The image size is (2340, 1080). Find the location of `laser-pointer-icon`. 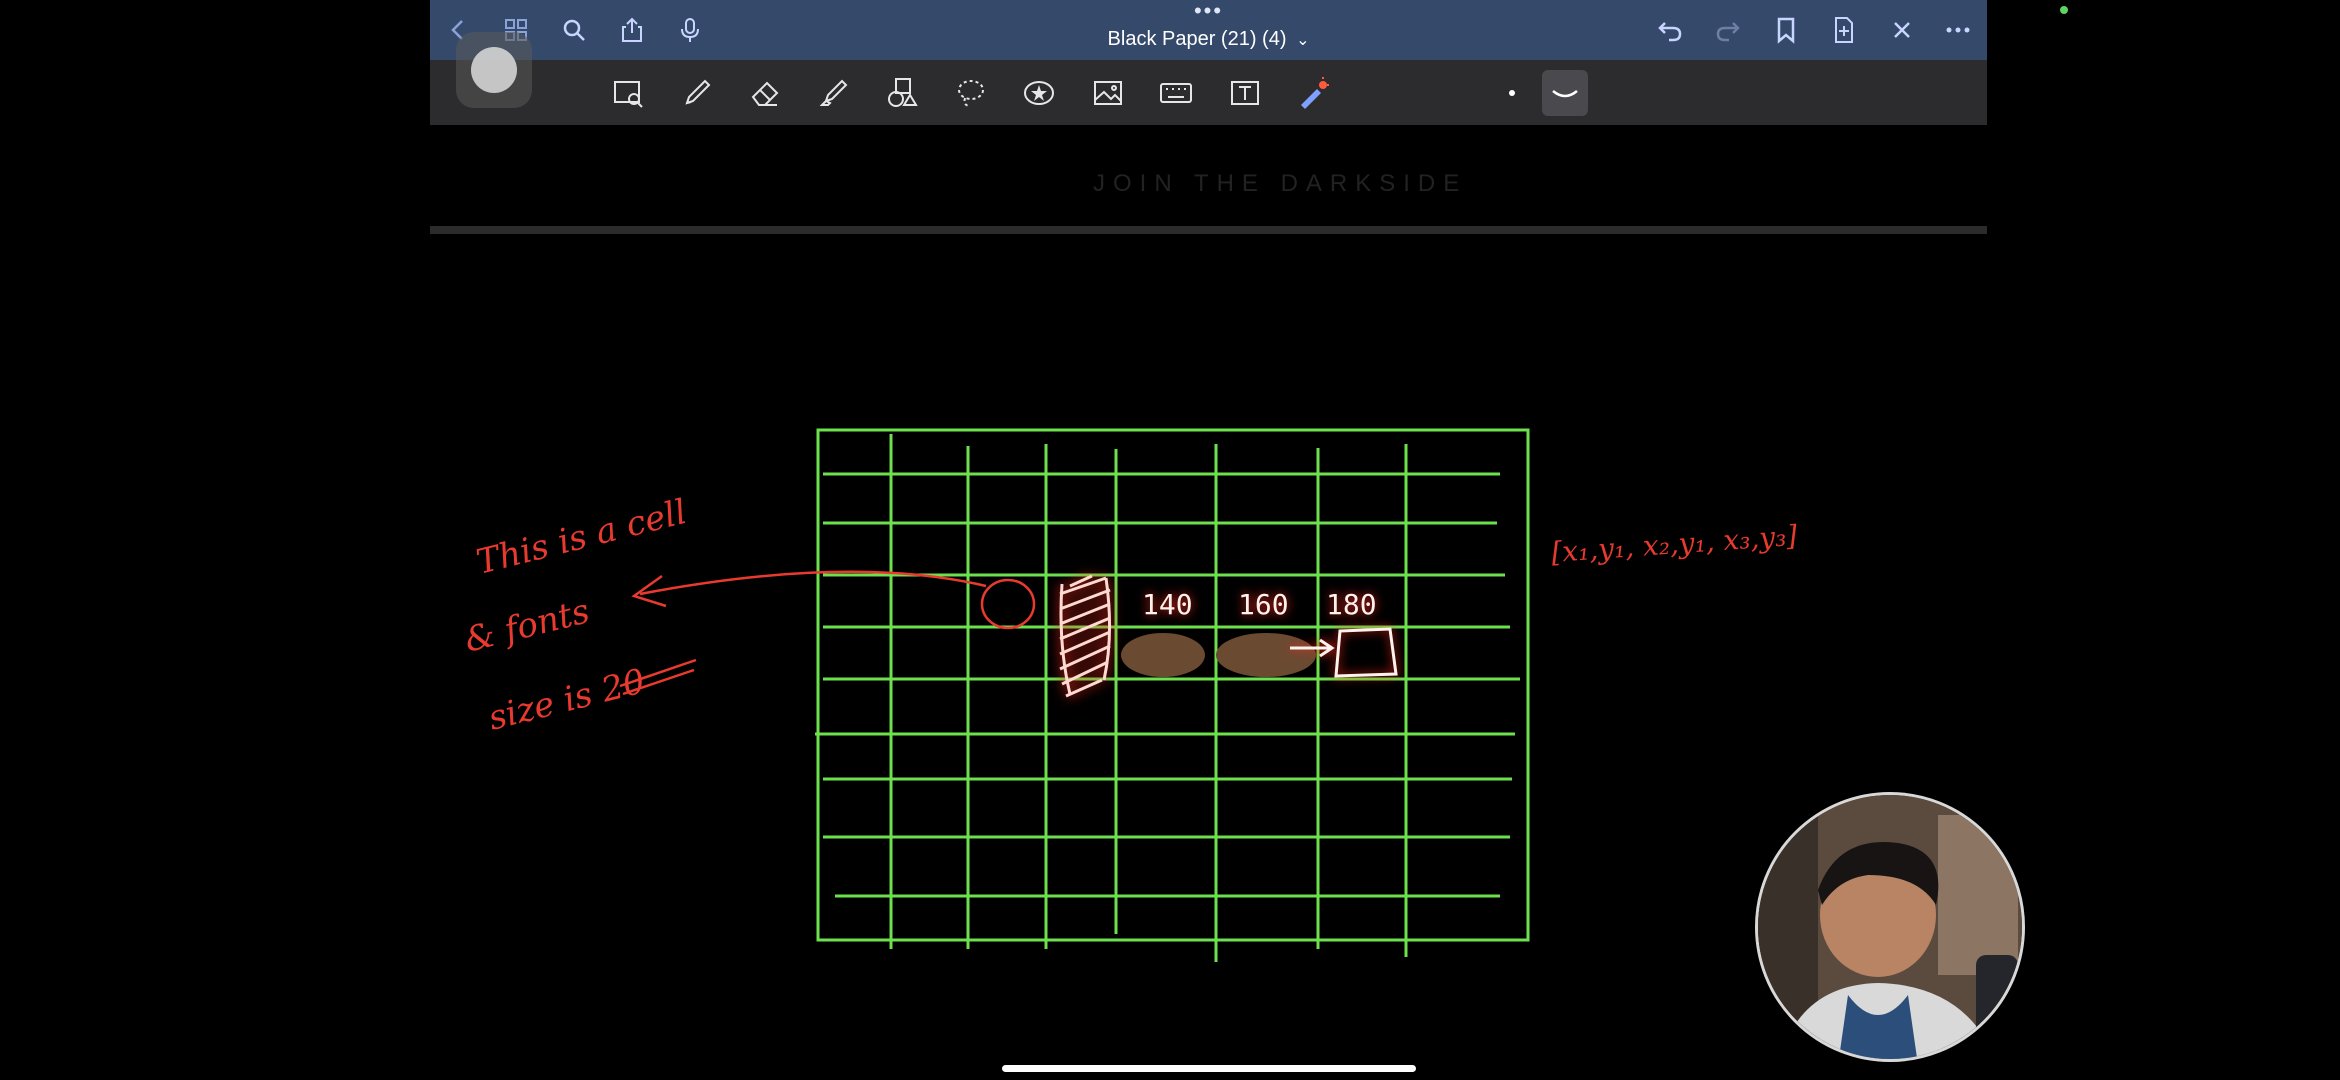

laser-pointer-icon is located at coordinates (1313, 93).